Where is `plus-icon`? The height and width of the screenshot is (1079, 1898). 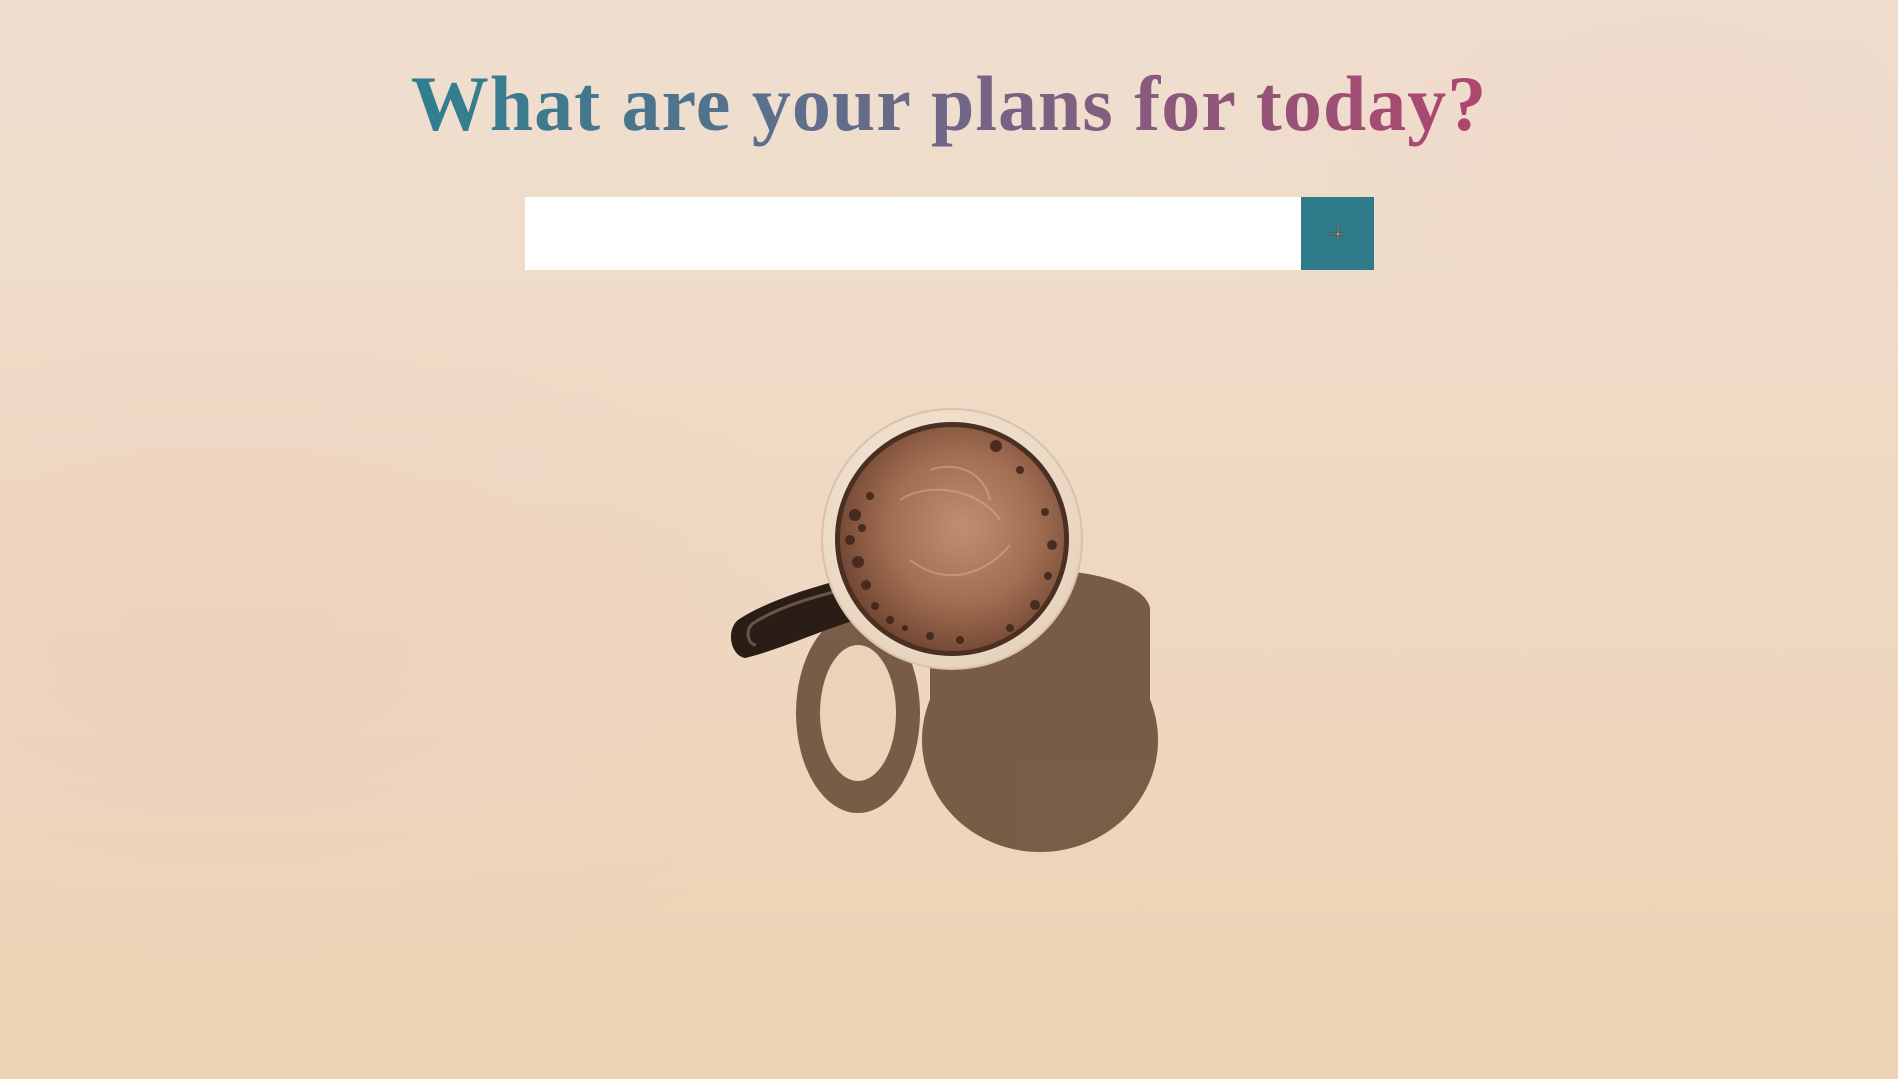
plus-icon is located at coordinates (1337, 233).